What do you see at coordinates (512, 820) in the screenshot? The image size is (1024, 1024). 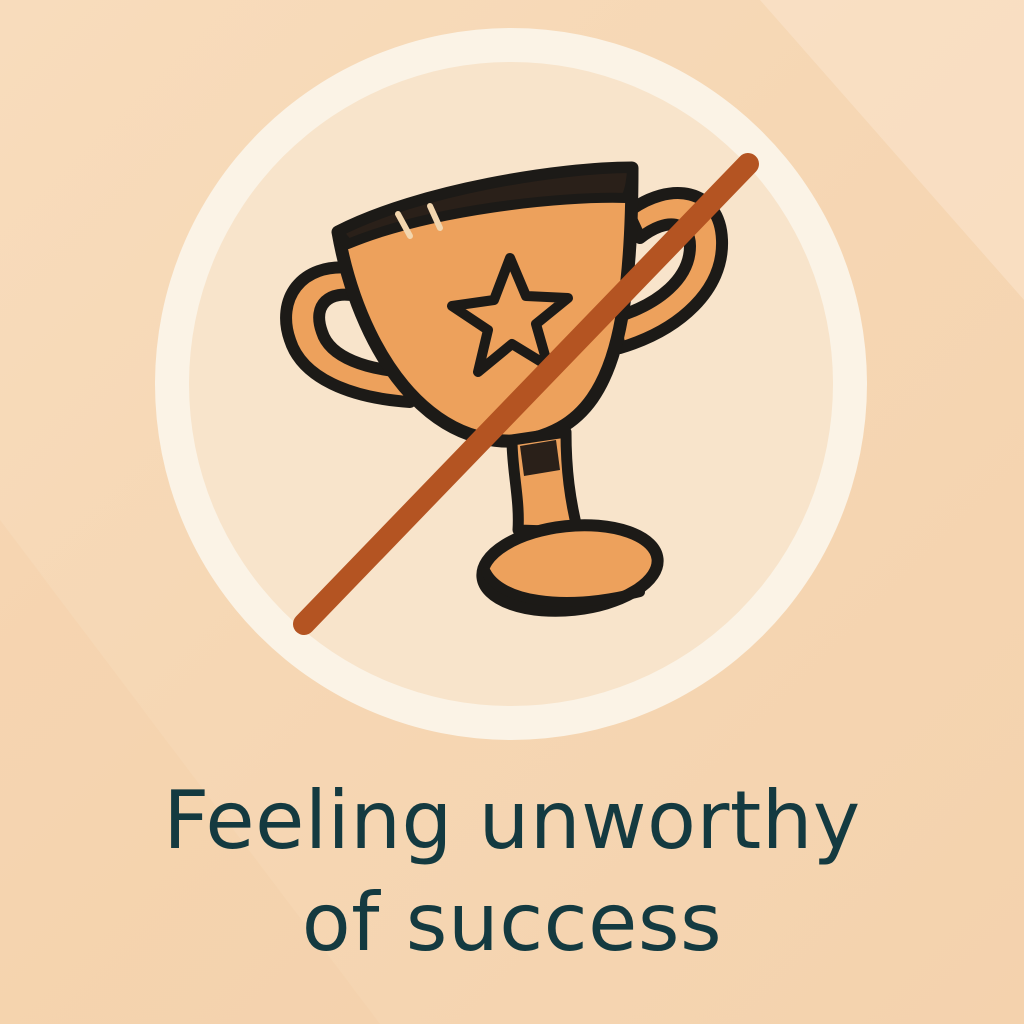 I see `caption-line-1: Feeling unworthy` at bounding box center [512, 820].